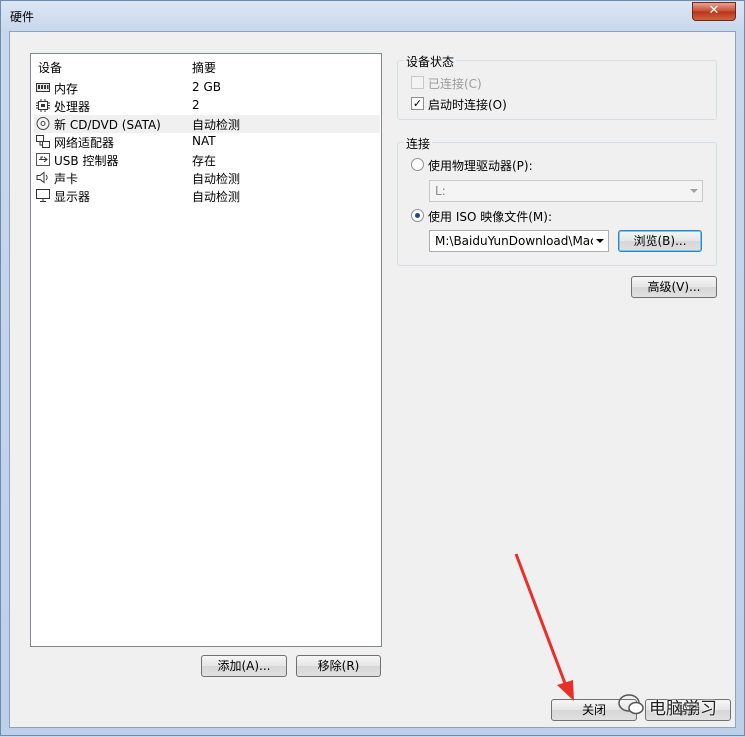  What do you see at coordinates (43, 195) in the screenshot?
I see `display-icon` at bounding box center [43, 195].